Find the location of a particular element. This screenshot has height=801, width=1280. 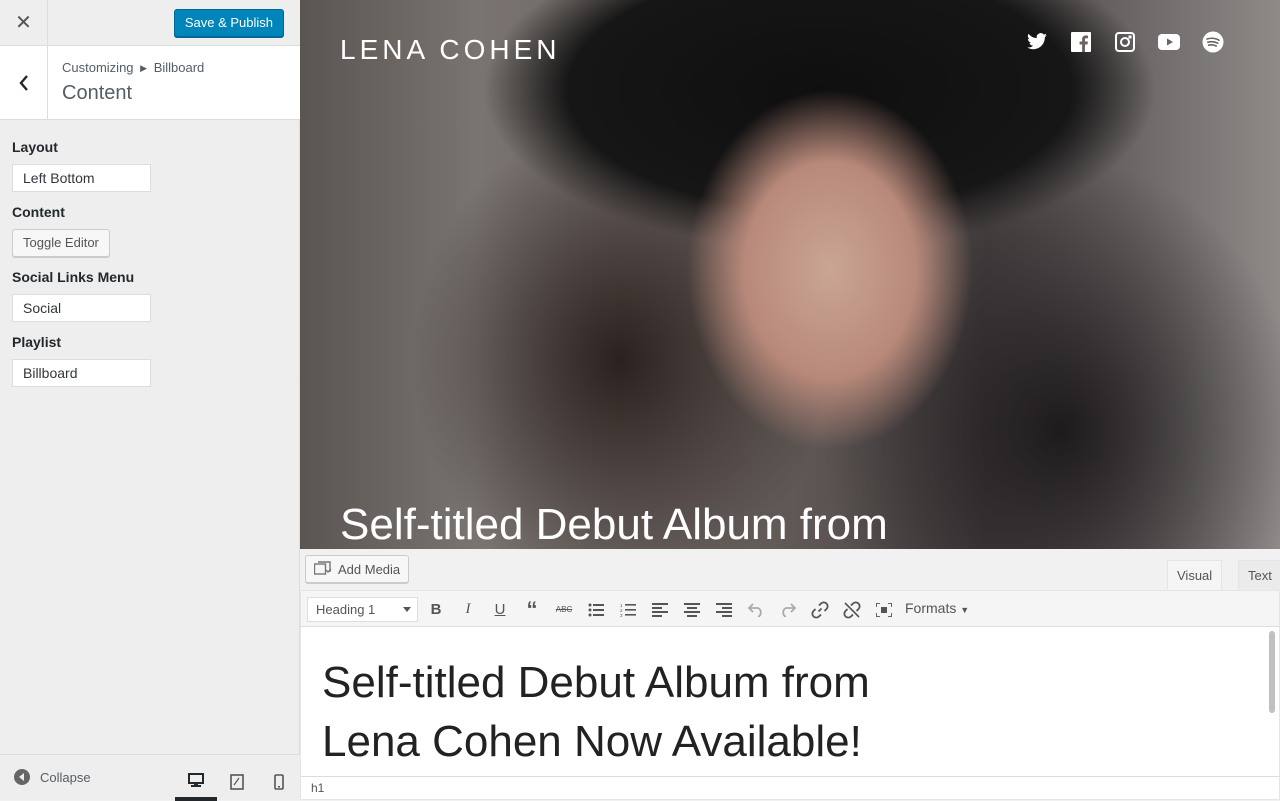

remove-link-button is located at coordinates (852, 609).